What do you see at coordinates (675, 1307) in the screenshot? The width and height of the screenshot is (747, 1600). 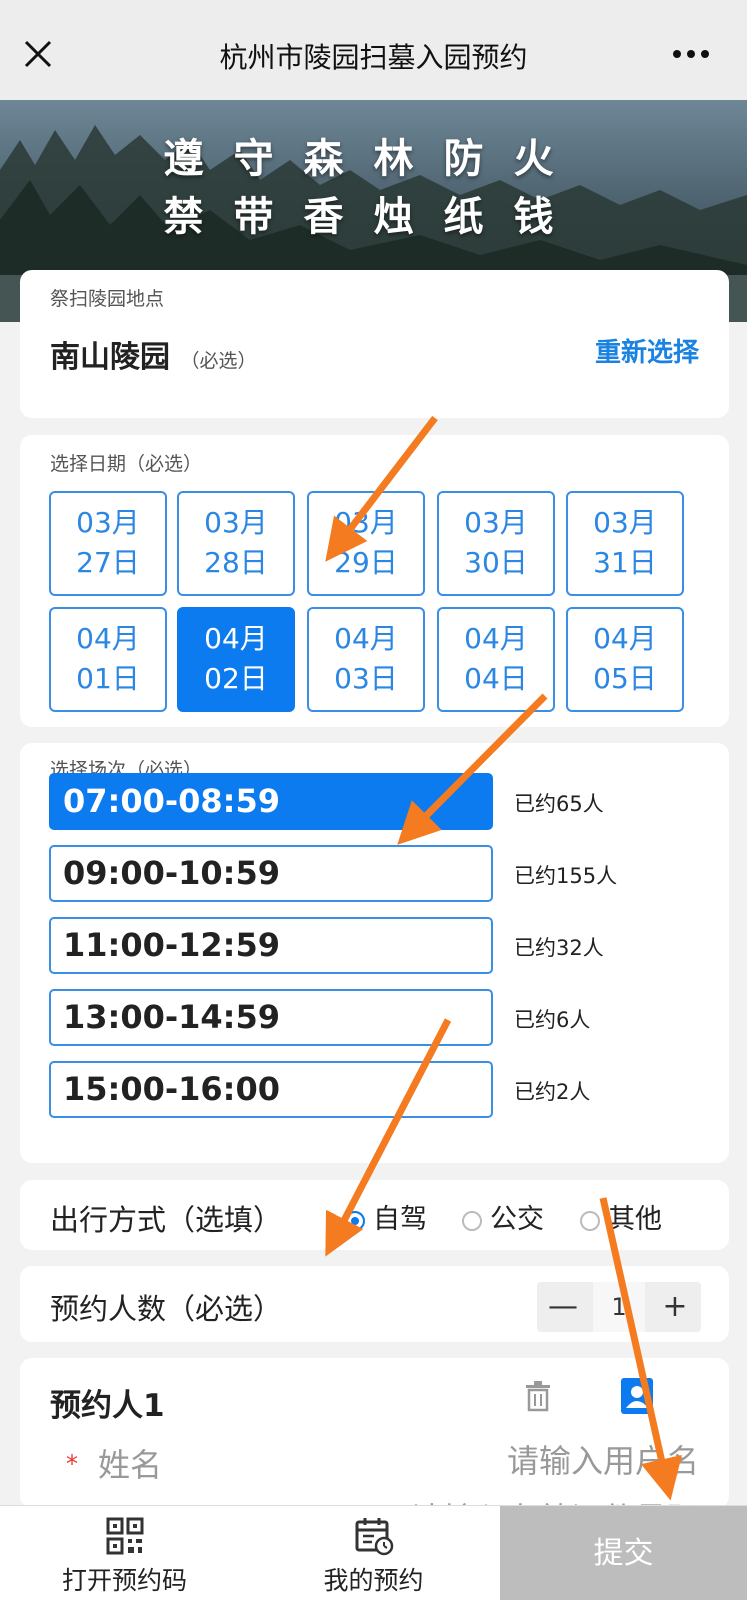 I see `increment-button: +` at bounding box center [675, 1307].